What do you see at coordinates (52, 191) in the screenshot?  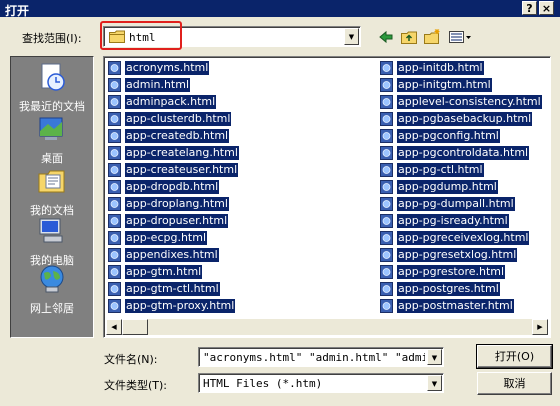 I see `place-my-documents: 我的文档` at bounding box center [52, 191].